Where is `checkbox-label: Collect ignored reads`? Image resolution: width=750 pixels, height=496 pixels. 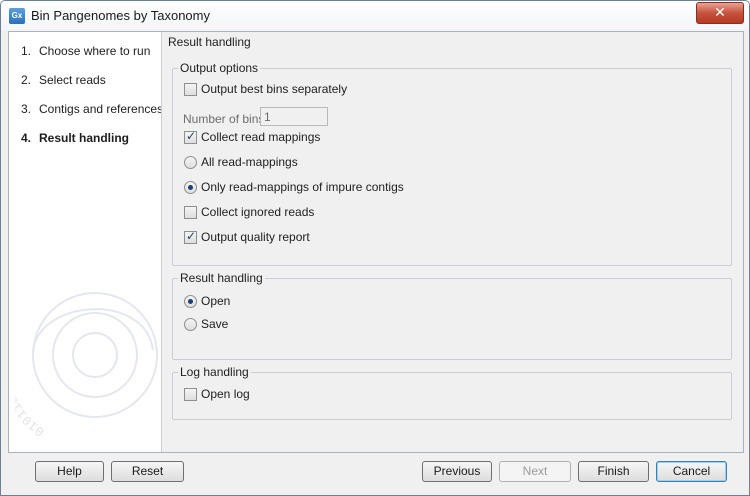
checkbox-label: Collect ignored reads is located at coordinates (258, 212).